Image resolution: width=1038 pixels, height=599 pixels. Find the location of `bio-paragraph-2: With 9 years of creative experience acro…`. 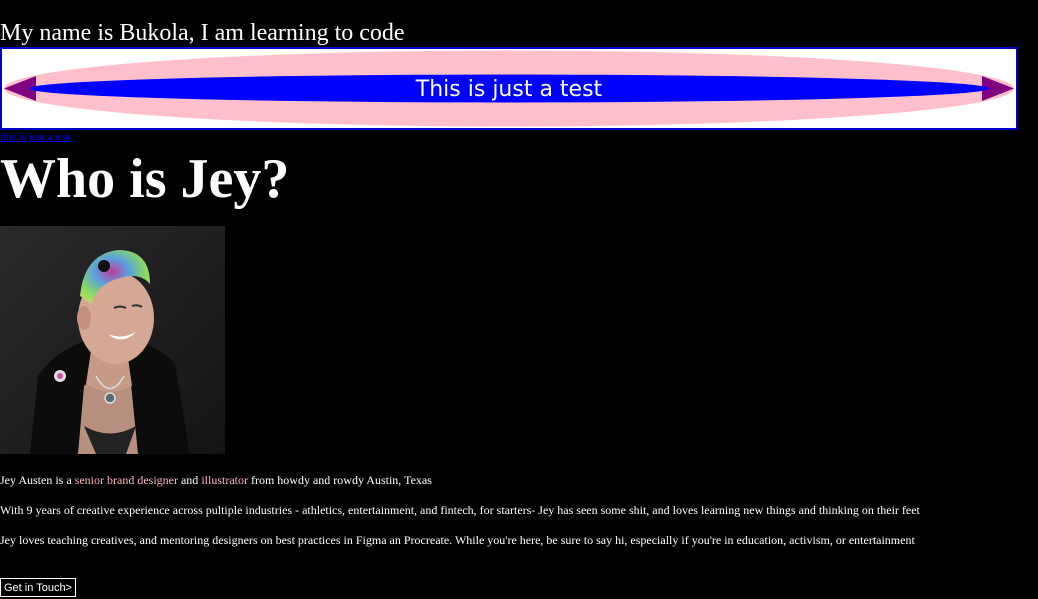

bio-paragraph-2: With 9 years of creative experience acro… is located at coordinates (460, 510).